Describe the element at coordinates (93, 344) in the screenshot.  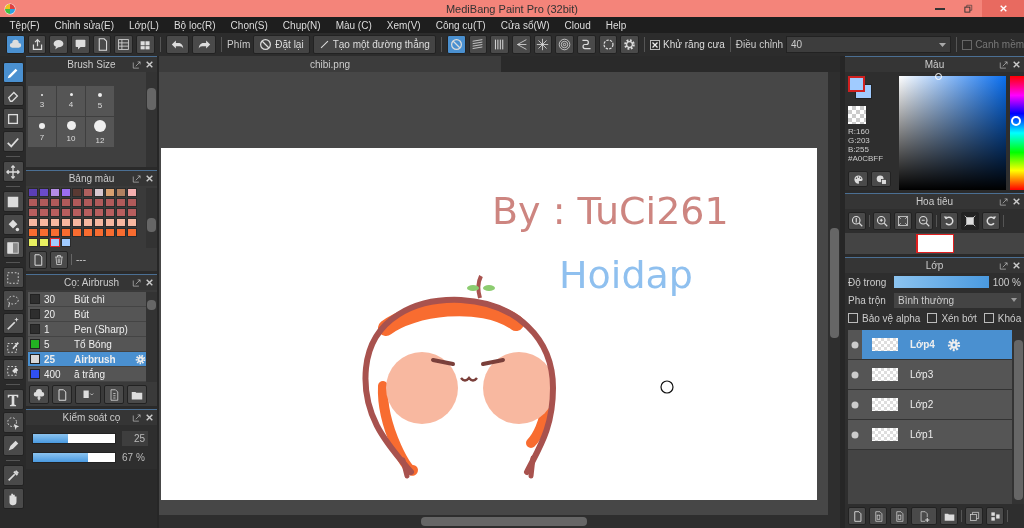
I see `brush-name: Tổ Bóng` at that location.